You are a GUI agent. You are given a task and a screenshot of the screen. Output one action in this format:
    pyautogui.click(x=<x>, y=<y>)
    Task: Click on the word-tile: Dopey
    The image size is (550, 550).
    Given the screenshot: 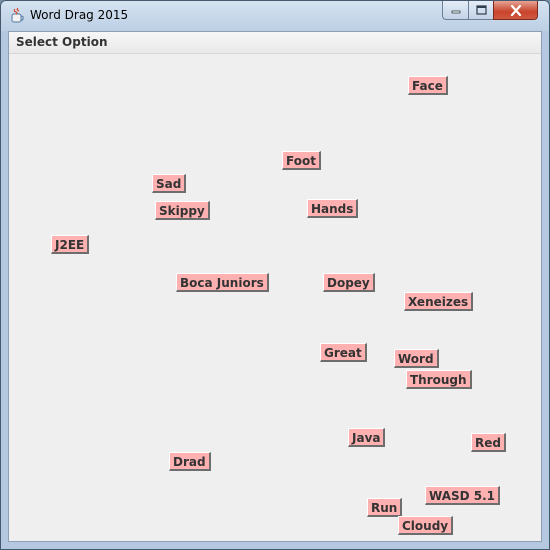 What is the action you would take?
    pyautogui.click(x=349, y=282)
    